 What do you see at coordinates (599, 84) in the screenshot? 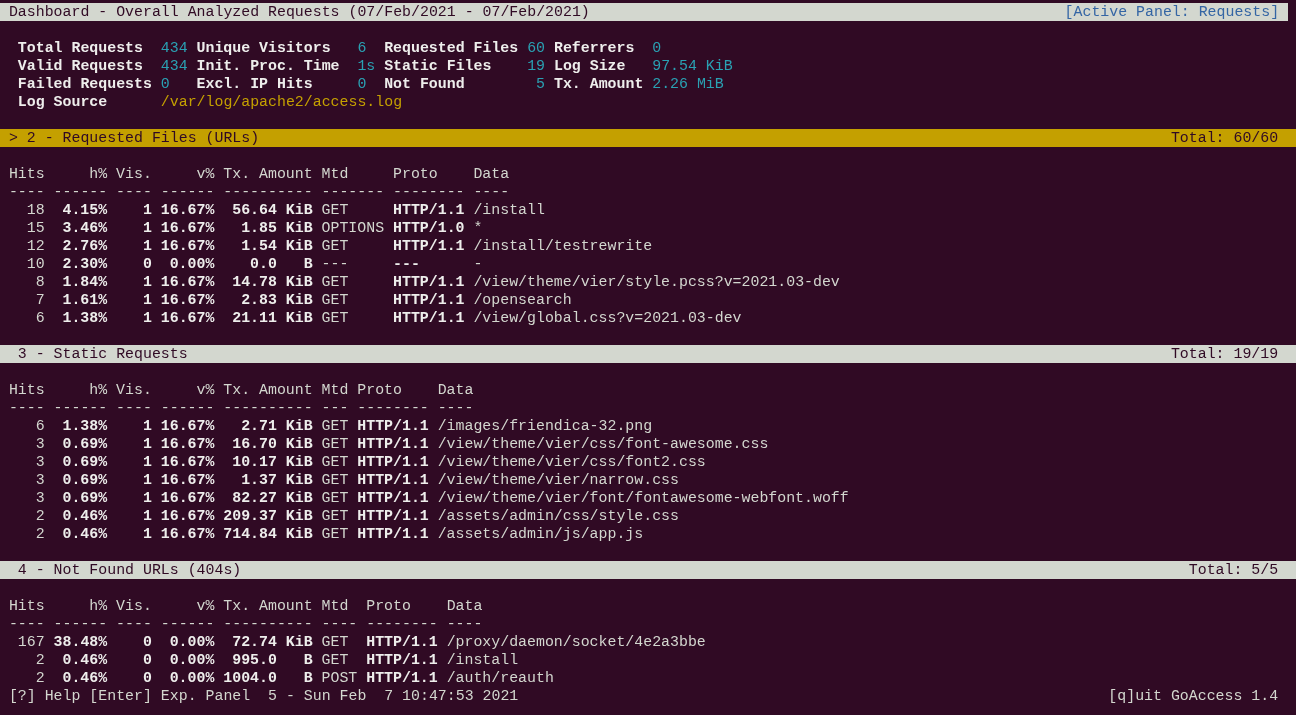
I see `stat-label: Tx. Amount` at bounding box center [599, 84].